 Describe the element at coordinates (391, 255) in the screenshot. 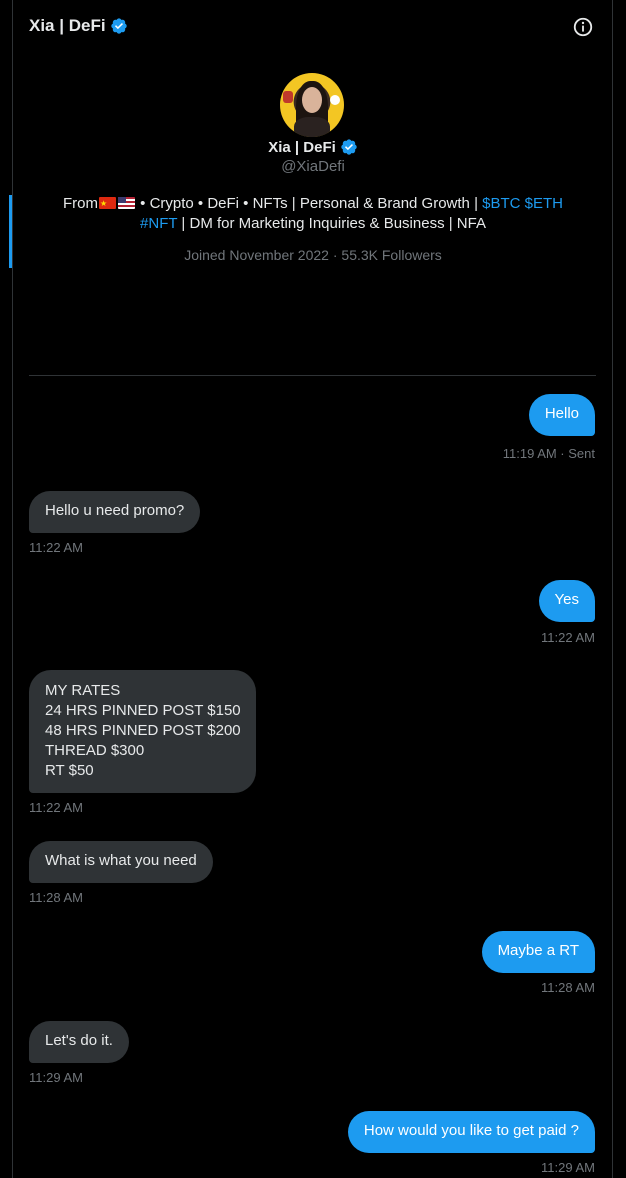

I see `followers-count: 55.3K Followers` at that location.